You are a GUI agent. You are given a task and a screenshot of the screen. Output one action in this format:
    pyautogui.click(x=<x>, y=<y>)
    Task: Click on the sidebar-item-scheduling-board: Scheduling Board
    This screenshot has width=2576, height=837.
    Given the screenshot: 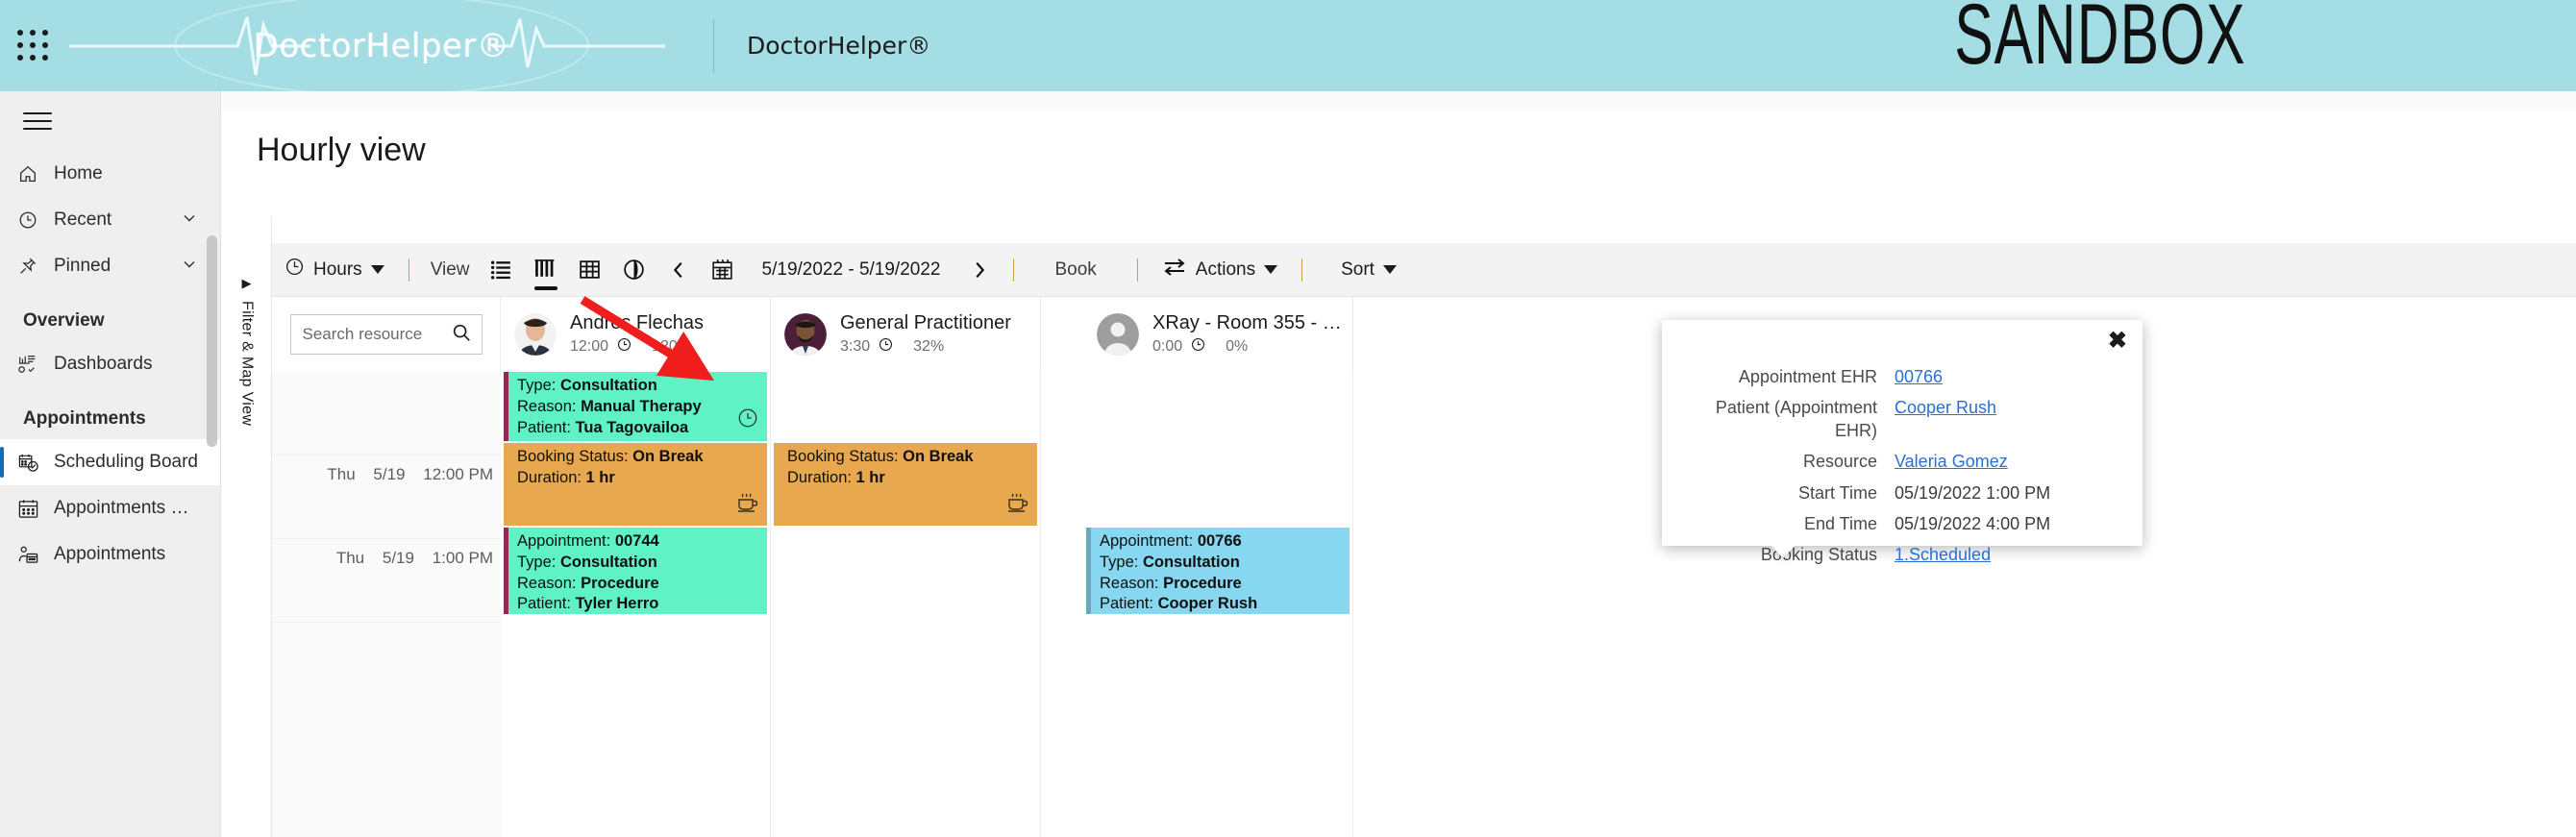 What is the action you would take?
    pyautogui.click(x=110, y=462)
    